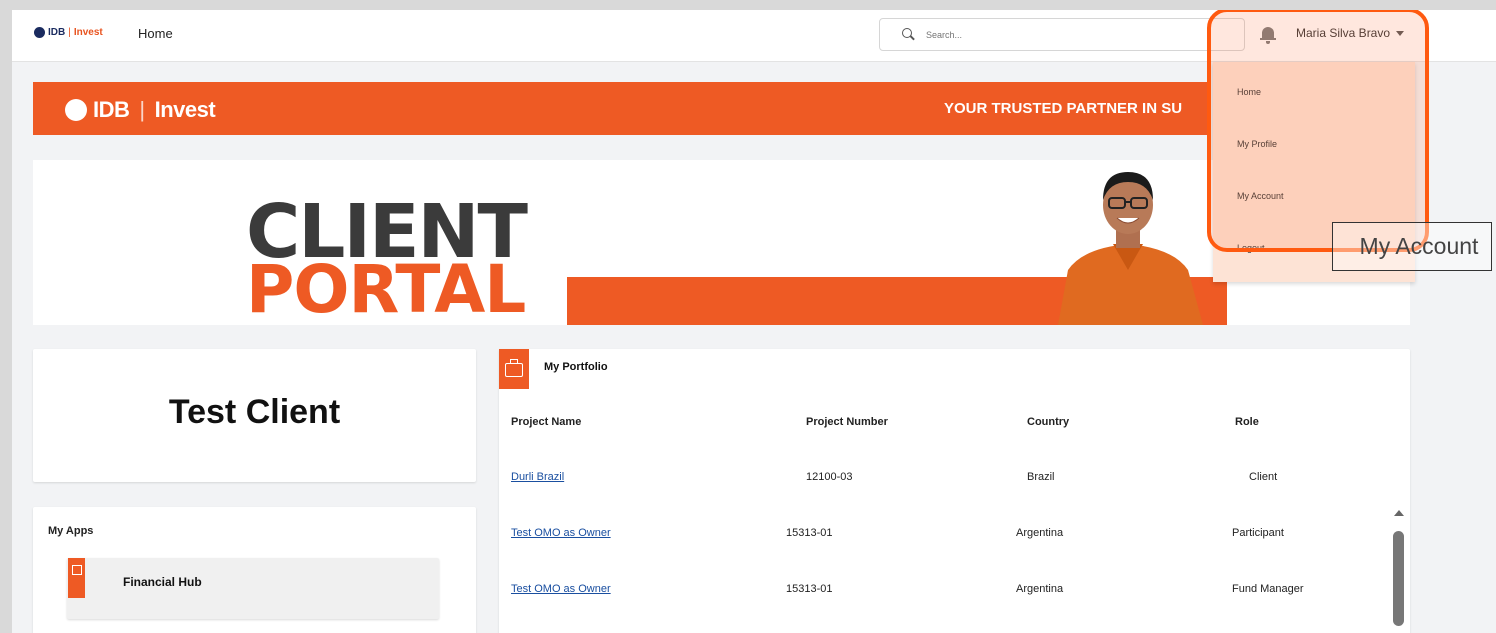  Describe the element at coordinates (1249, 92) in the screenshot. I see `menu-item-home: Home` at that location.